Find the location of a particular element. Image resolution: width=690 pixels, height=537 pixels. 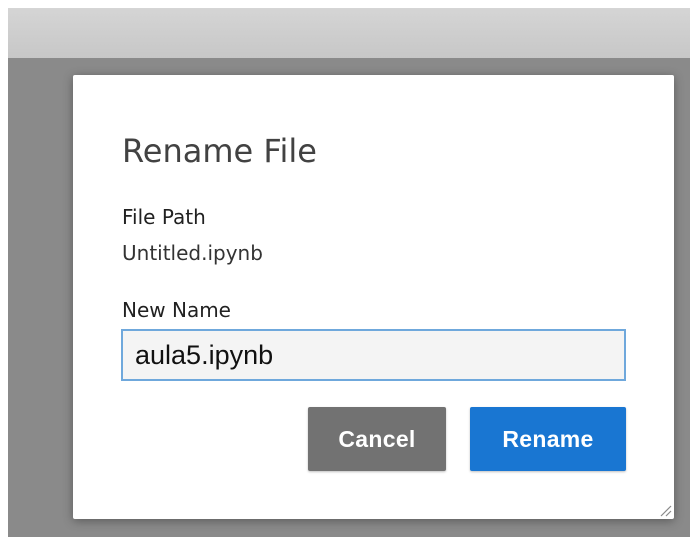

file-path-label: File Path is located at coordinates (164, 217).